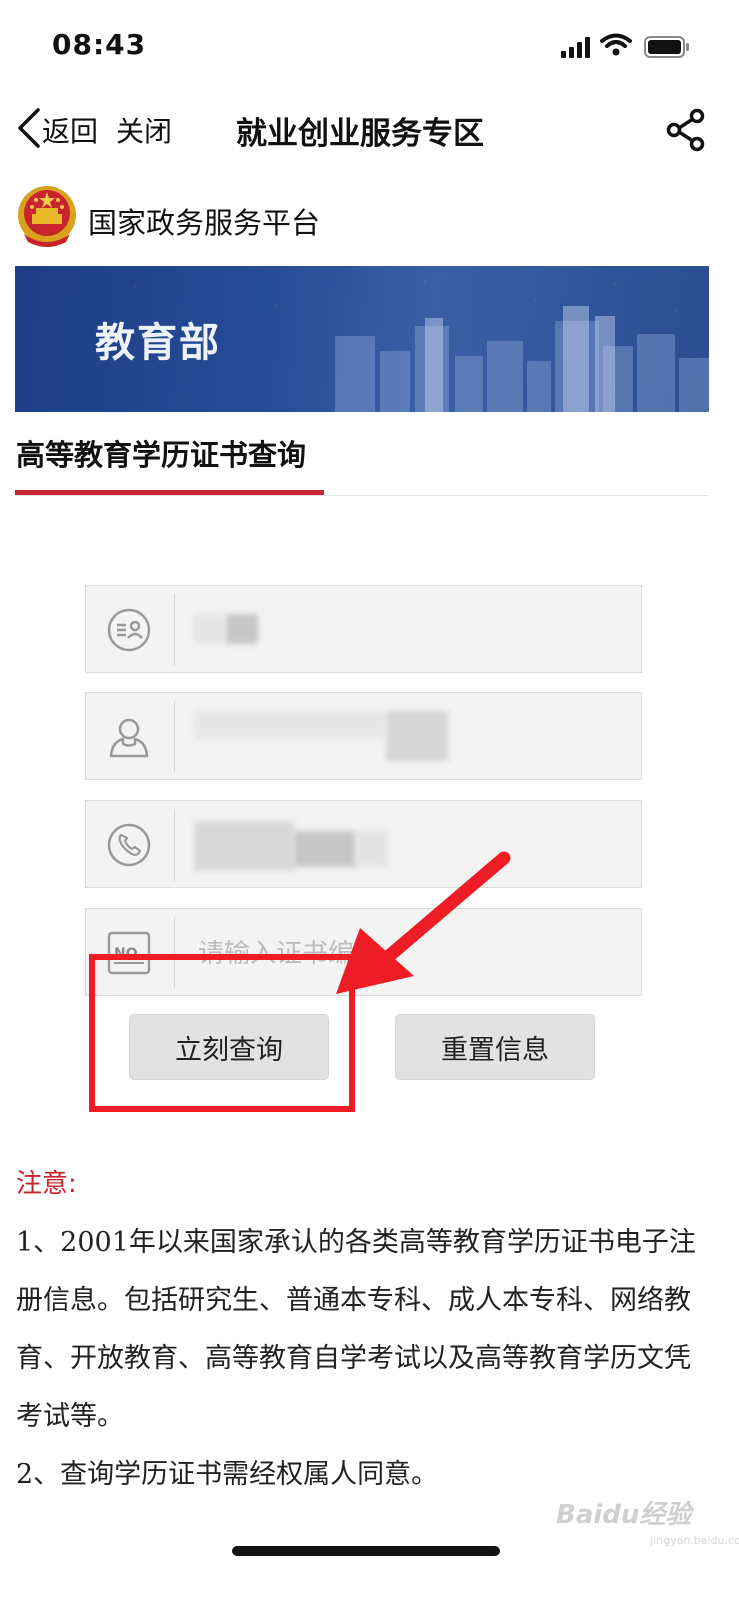  I want to click on user-icon, so click(129, 738).